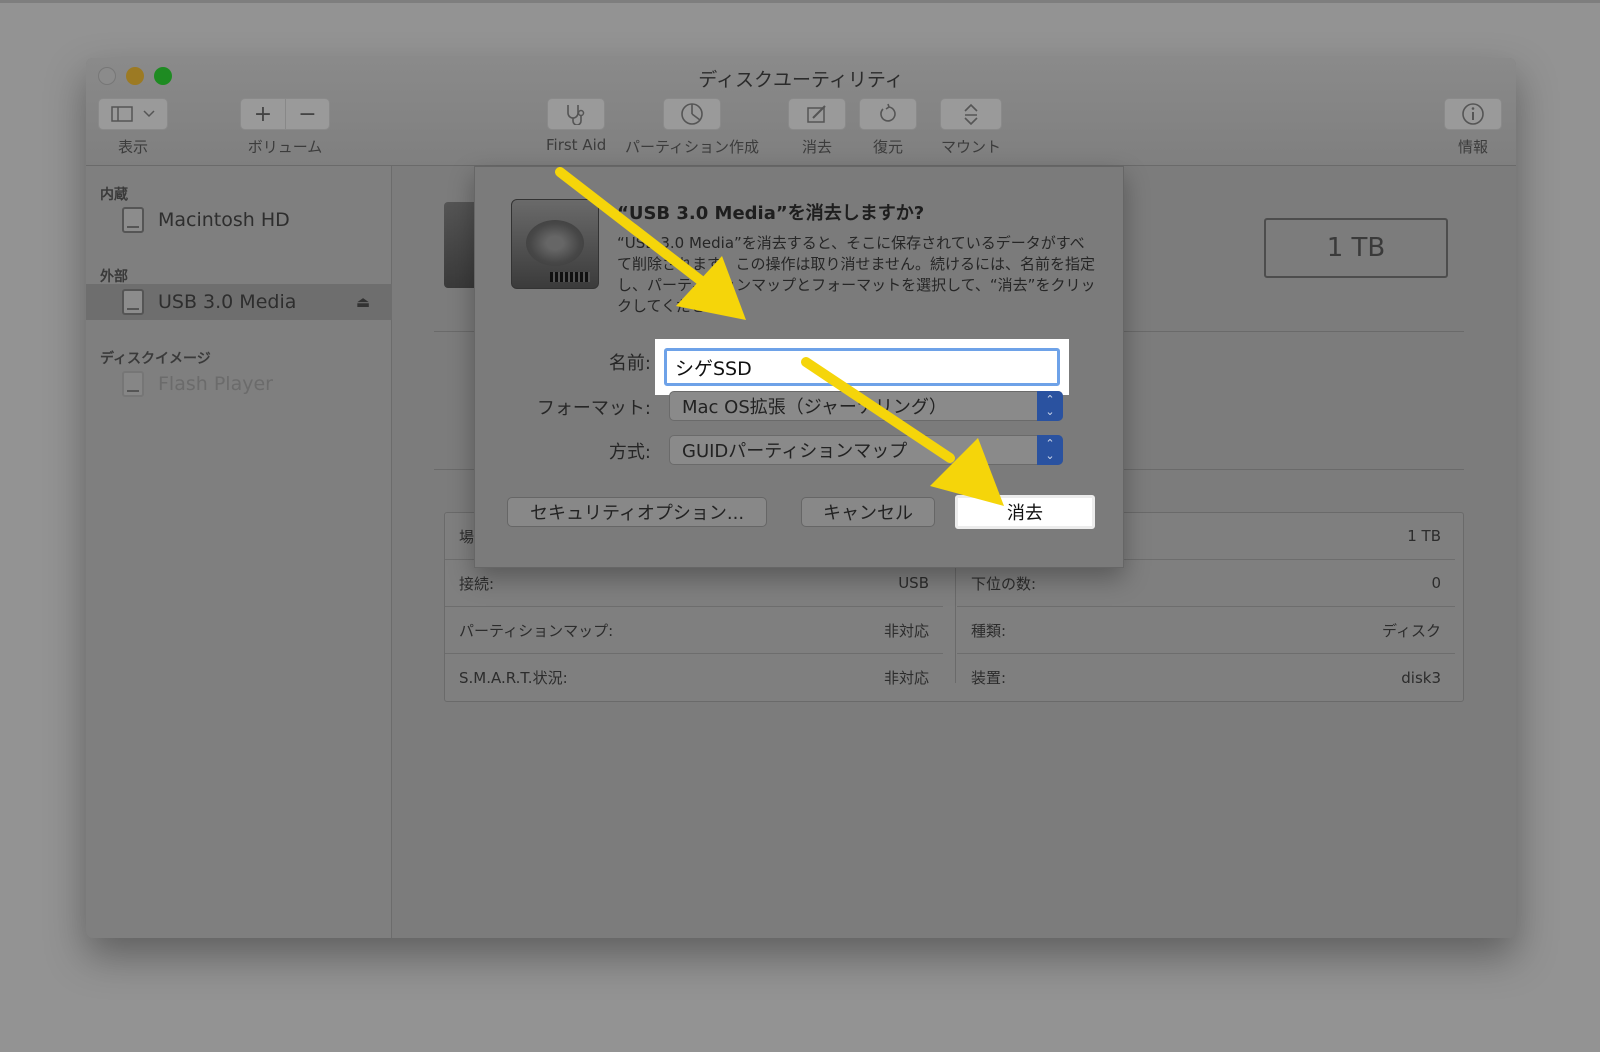  I want to click on first-aid-button, so click(576, 114).